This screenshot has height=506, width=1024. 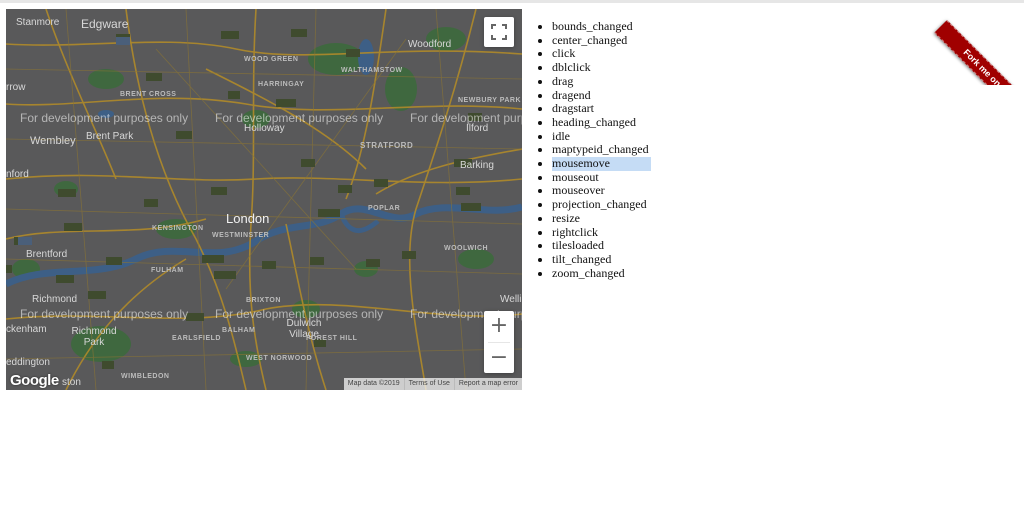 What do you see at coordinates (332, 338) in the screenshot?
I see `map-place-label: FOREST HILL` at bounding box center [332, 338].